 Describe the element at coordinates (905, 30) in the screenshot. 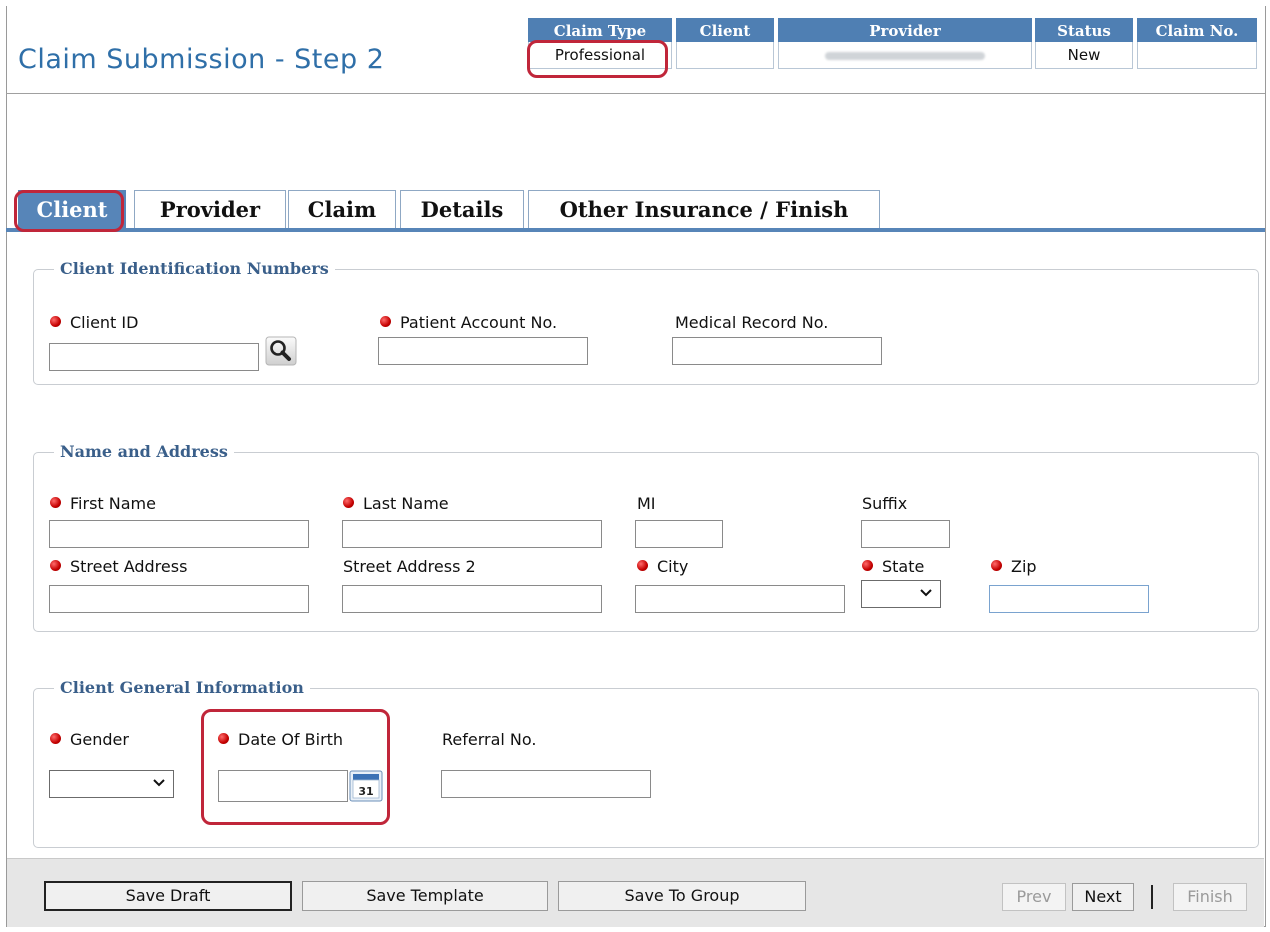

I see `summary-header: Provider` at that location.